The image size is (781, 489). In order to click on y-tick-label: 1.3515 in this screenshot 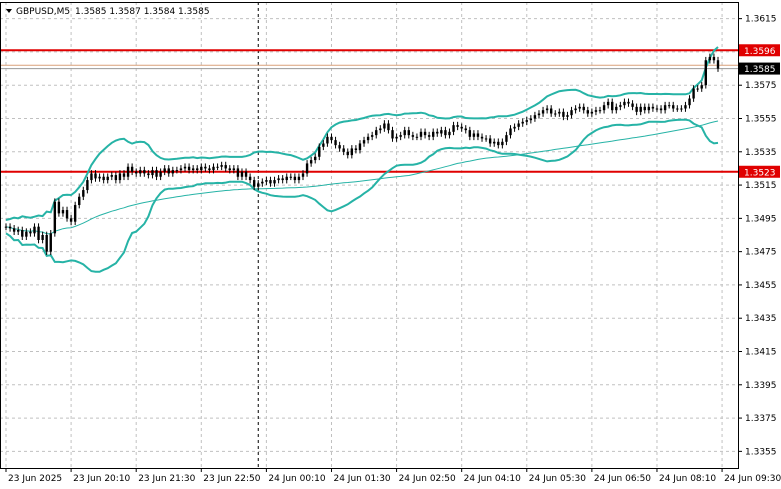, I will do `click(761, 186)`.